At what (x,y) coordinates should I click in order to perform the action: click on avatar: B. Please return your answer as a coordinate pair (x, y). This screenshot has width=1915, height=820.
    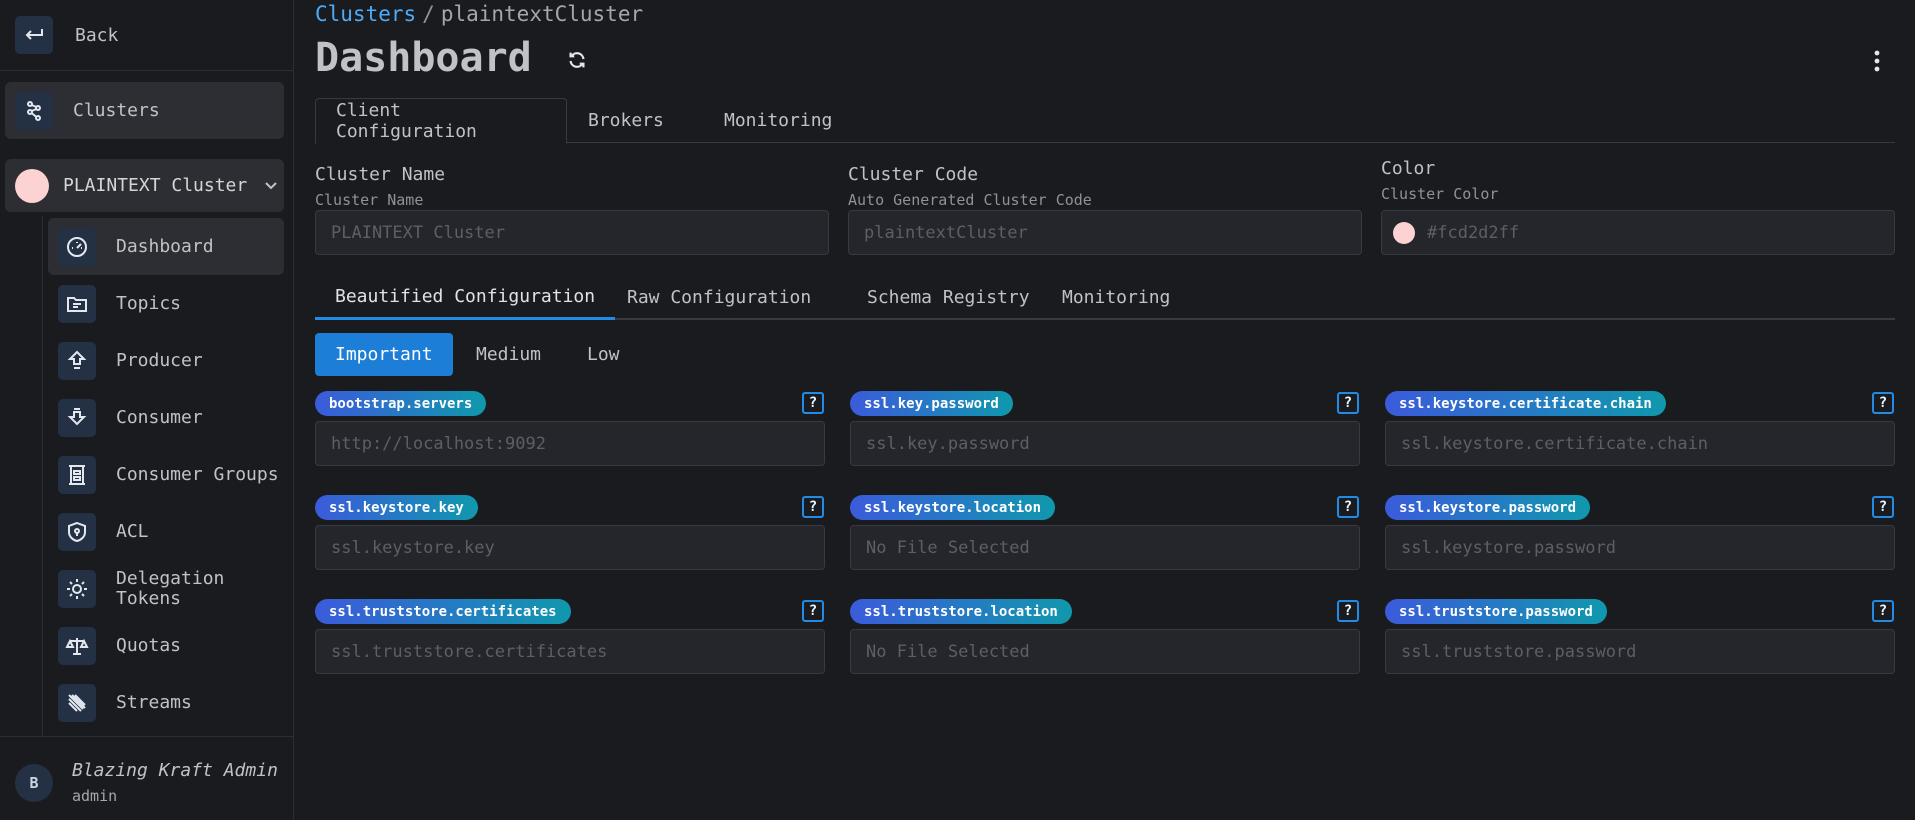
    Looking at the image, I should click on (34, 783).